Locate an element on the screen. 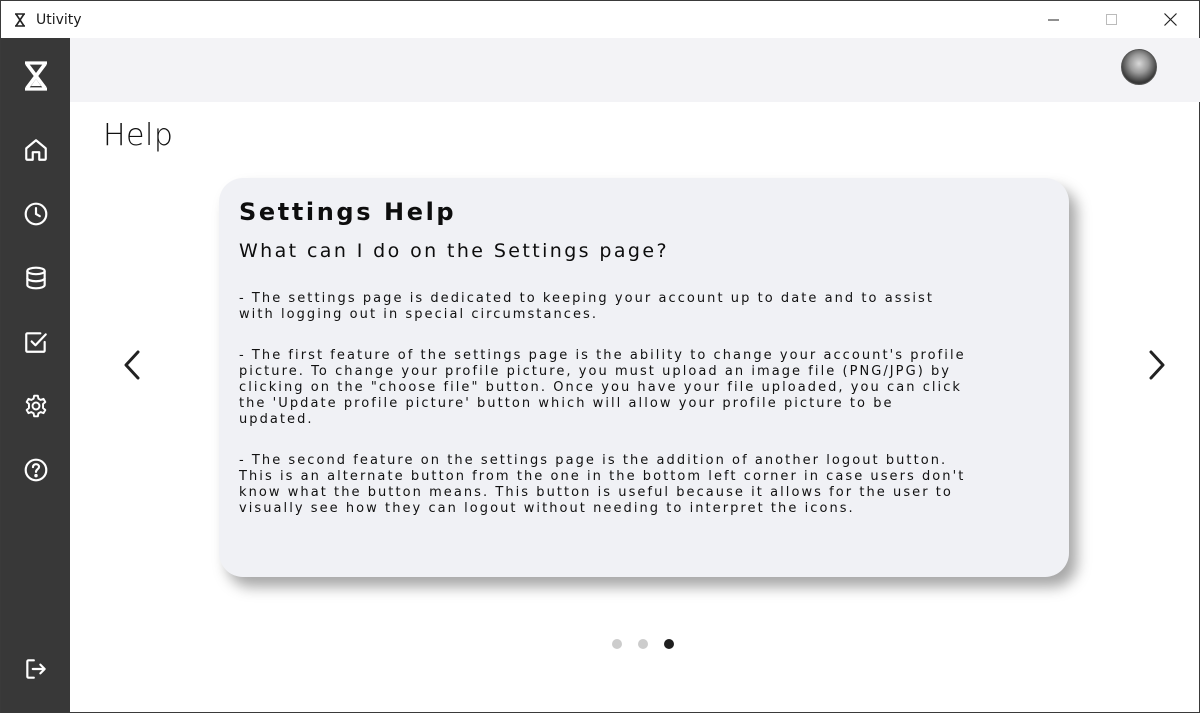  close-icon is located at coordinates (1170, 19).